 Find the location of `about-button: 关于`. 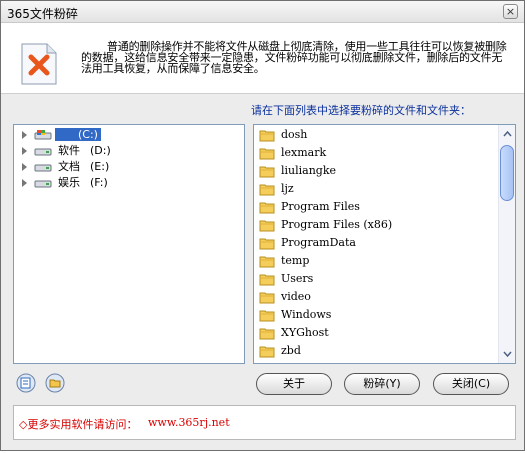

about-button: 关于 is located at coordinates (294, 384).